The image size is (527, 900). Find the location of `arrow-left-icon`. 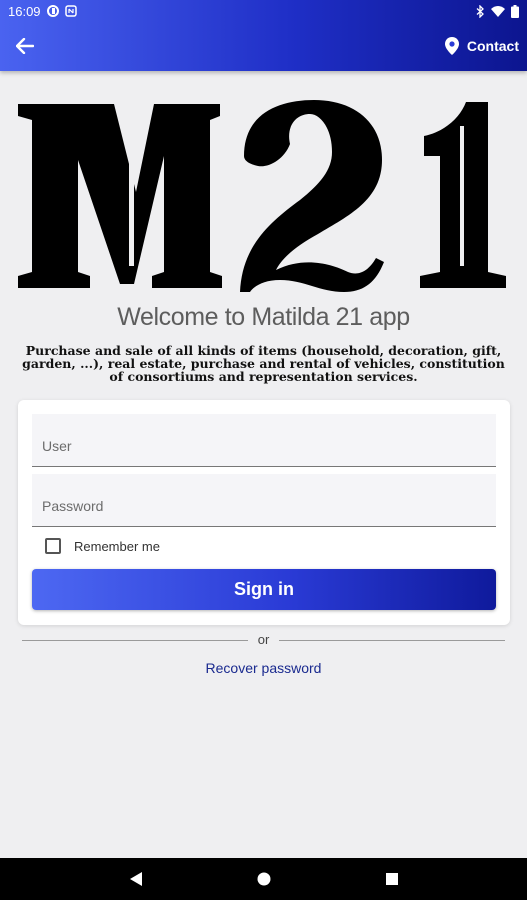

arrow-left-icon is located at coordinates (25, 46).